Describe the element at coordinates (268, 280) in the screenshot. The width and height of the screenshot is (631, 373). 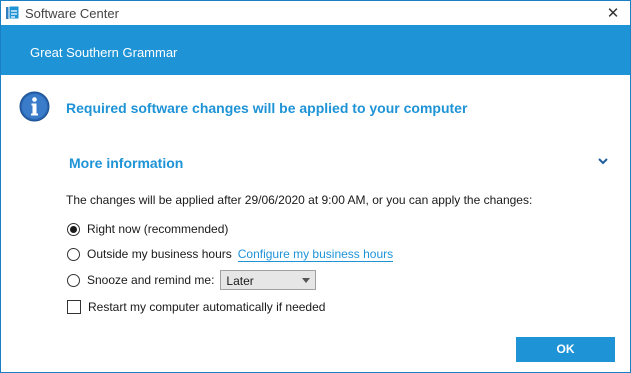
I see `snooze-dropdown: Later` at that location.